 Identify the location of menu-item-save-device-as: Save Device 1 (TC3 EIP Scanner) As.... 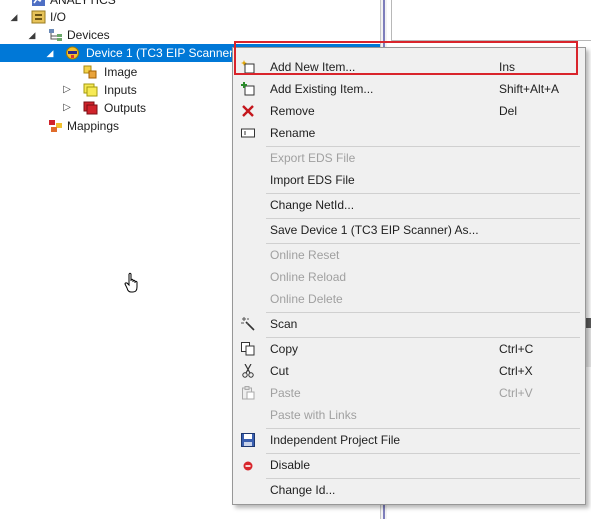
(409, 230).